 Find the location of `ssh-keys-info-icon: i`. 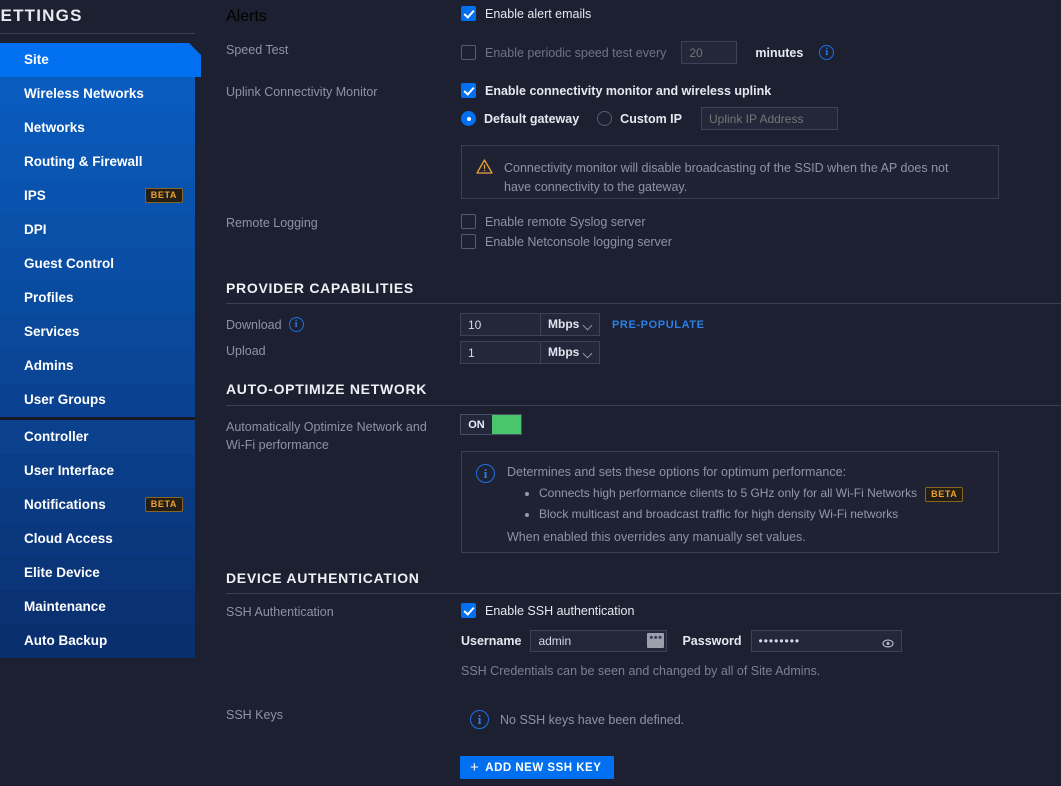

ssh-keys-info-icon: i is located at coordinates (479, 719).